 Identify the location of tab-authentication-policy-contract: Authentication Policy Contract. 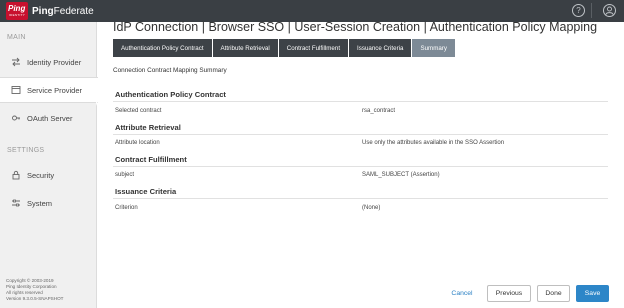
(163, 48).